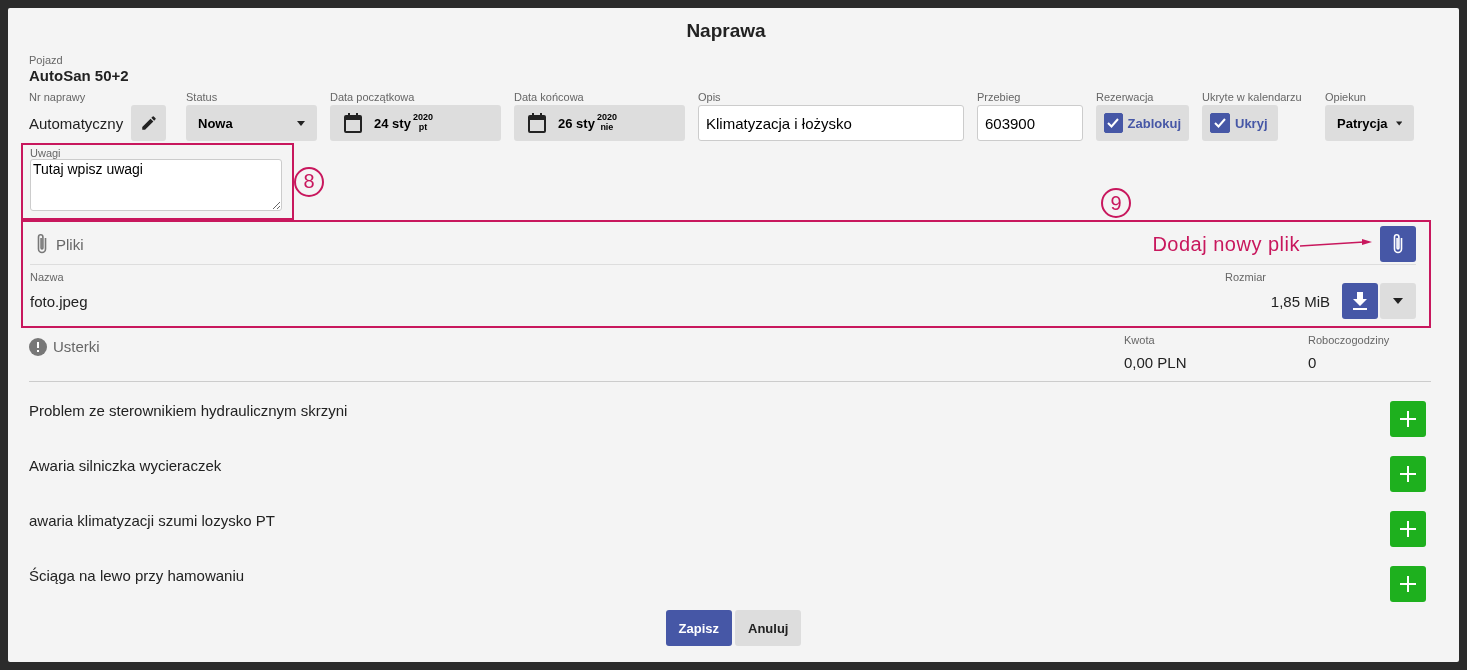  What do you see at coordinates (768, 628) in the screenshot?
I see `cancel-button: Anuluj` at bounding box center [768, 628].